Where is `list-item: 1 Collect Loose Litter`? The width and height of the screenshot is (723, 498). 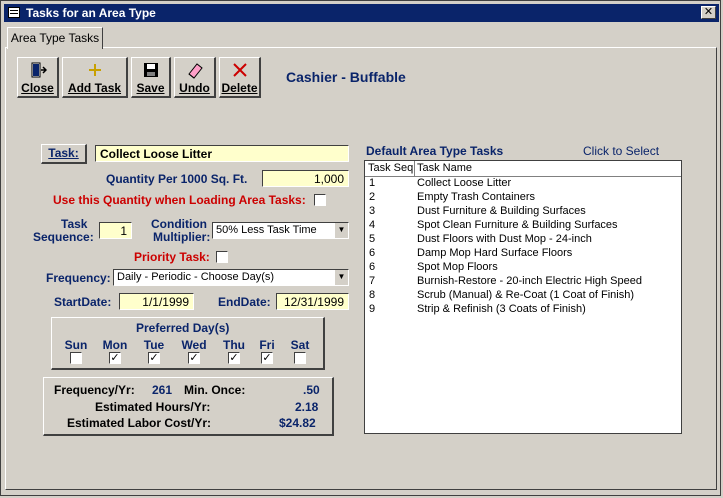
list-item: 1 Collect Loose Litter is located at coordinates (523, 184).